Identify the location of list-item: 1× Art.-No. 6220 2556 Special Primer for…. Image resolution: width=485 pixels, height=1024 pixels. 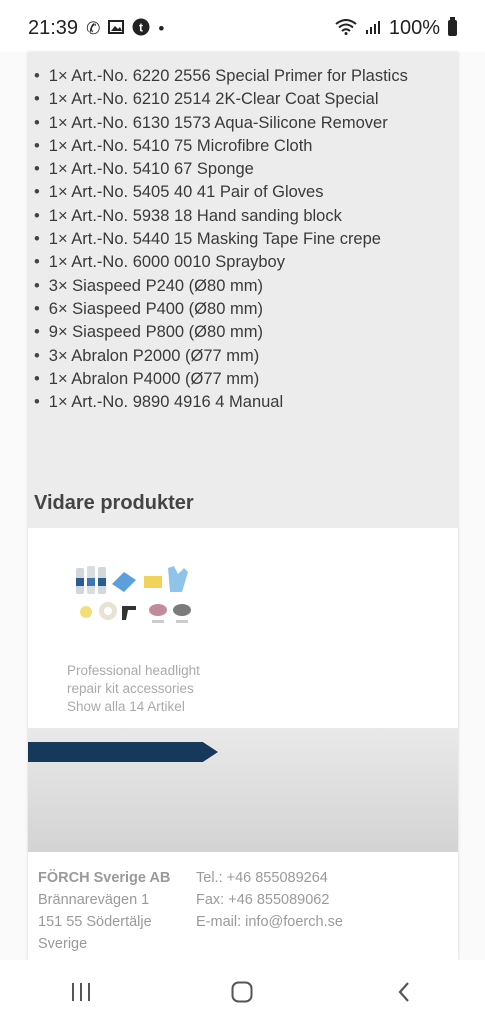
(221, 76).